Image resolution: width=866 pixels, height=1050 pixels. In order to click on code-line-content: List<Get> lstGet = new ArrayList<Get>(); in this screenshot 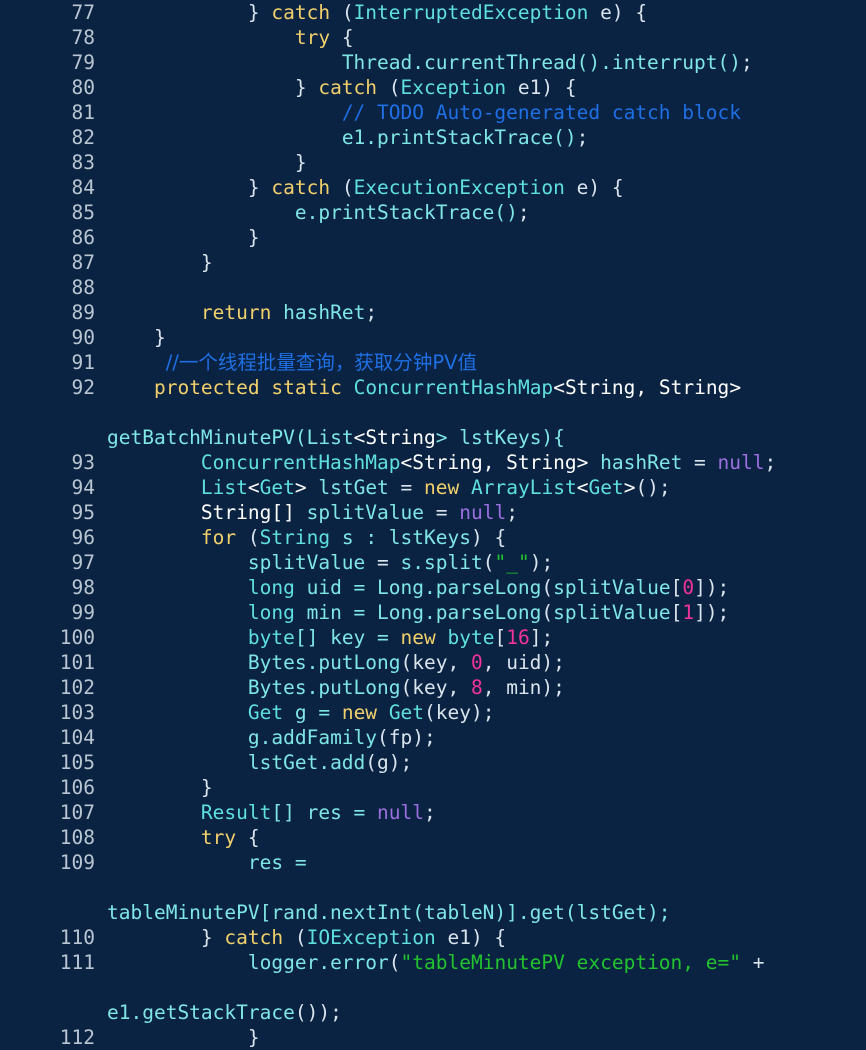, I will do `click(480, 487)`.